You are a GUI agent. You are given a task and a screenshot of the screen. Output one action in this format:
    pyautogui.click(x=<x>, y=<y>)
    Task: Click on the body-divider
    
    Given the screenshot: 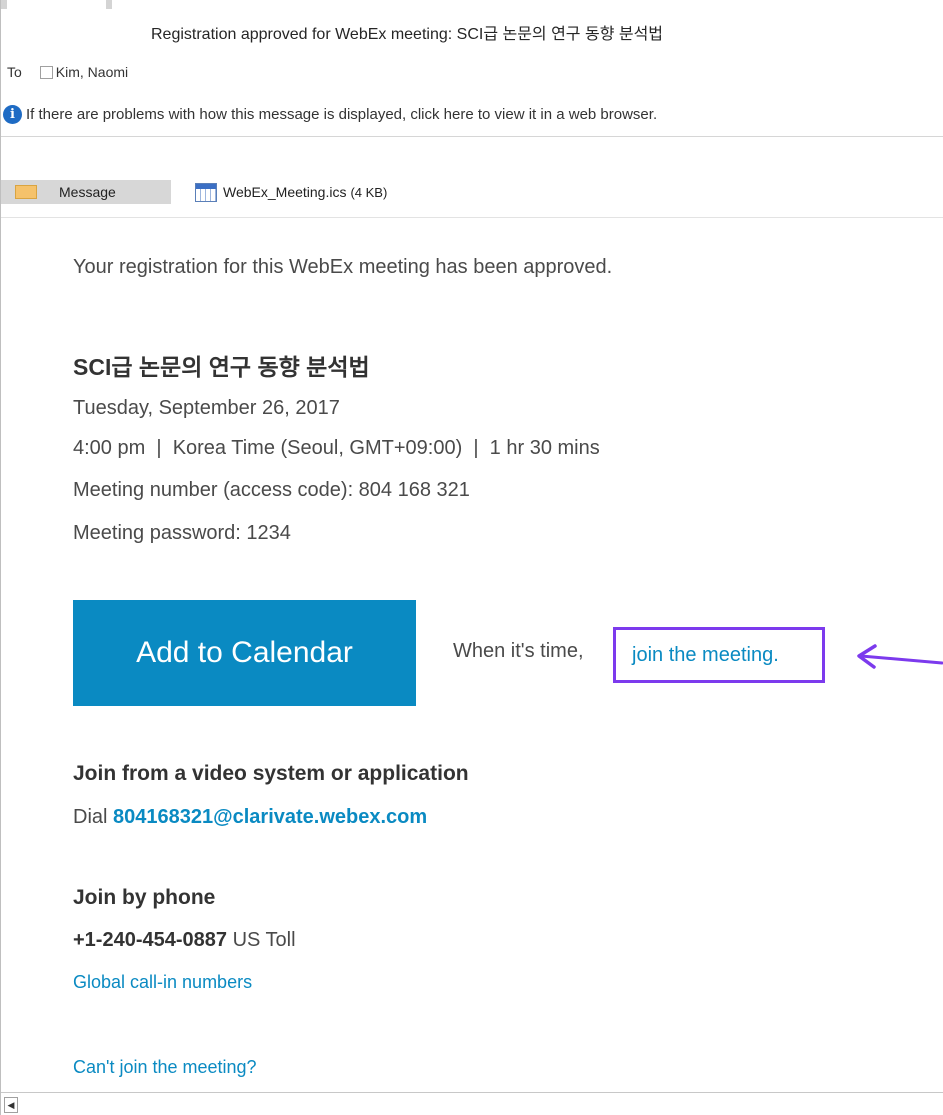 What is the action you would take?
    pyautogui.click(x=472, y=217)
    